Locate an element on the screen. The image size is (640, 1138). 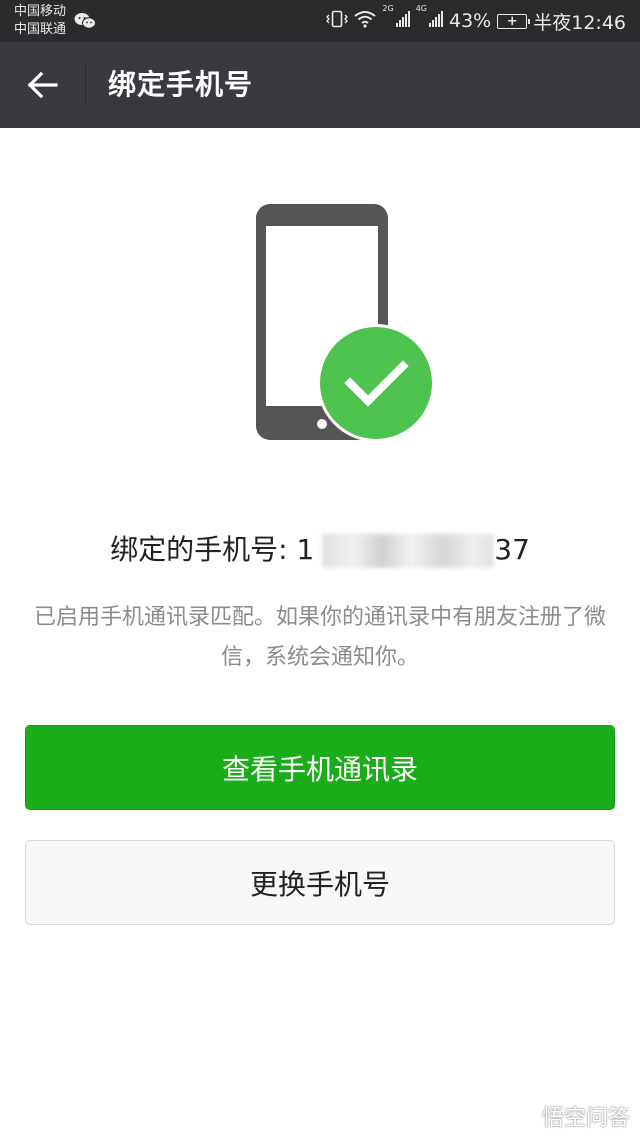
clock: 半夜12:46 is located at coordinates (579, 22).